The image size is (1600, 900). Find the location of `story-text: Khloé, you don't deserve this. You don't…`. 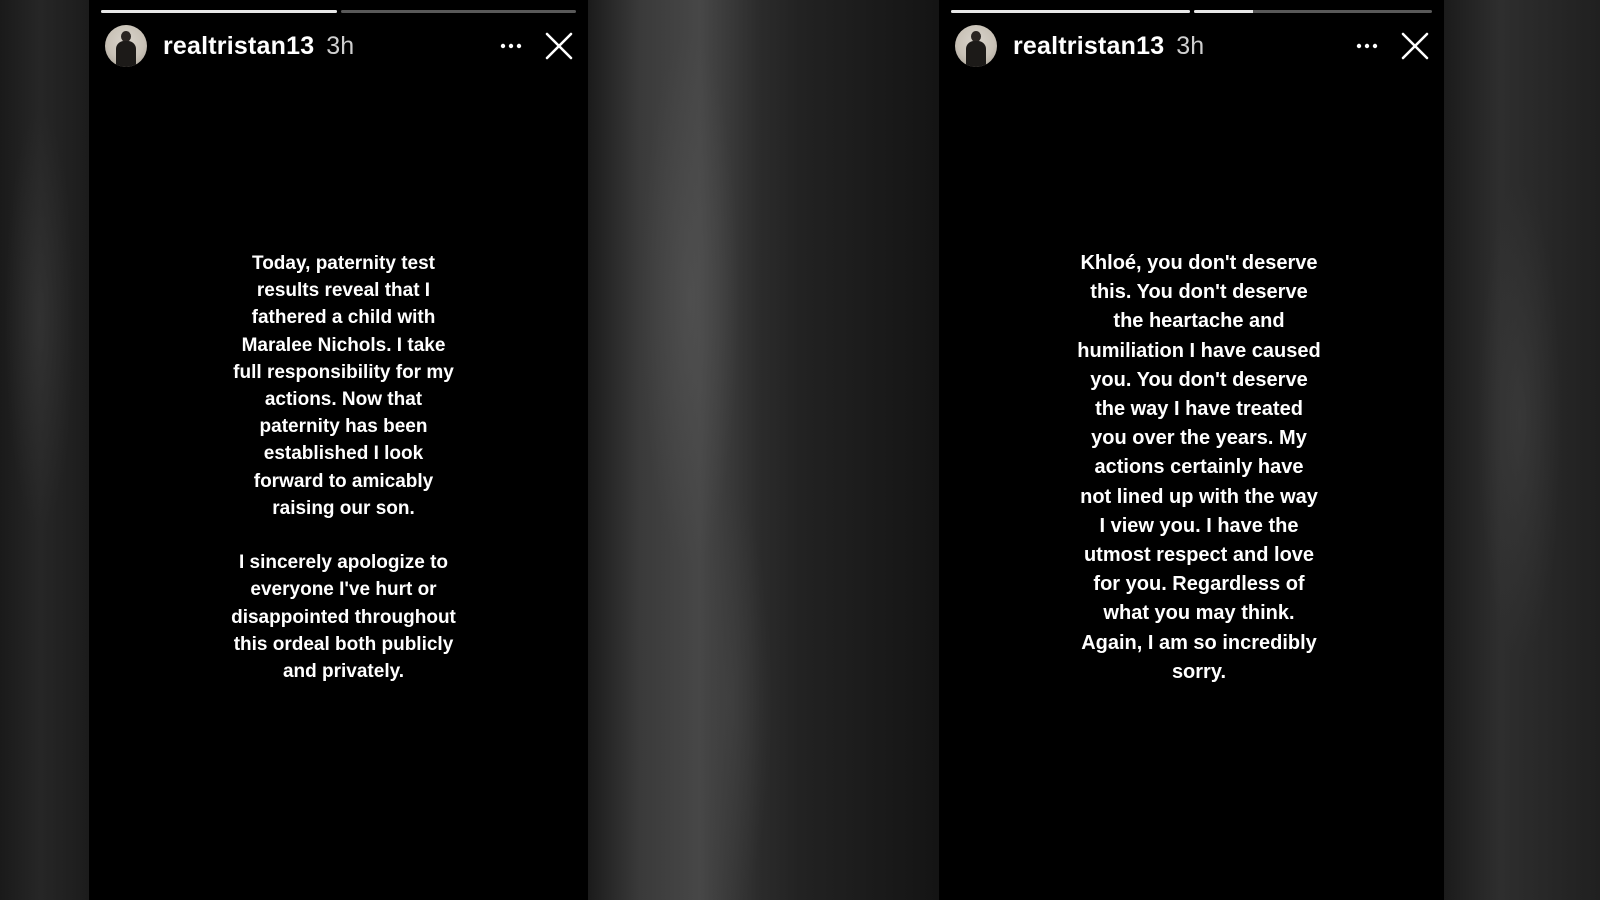

story-text: Khloé, you don't deserve this. You don't… is located at coordinates (1199, 467).